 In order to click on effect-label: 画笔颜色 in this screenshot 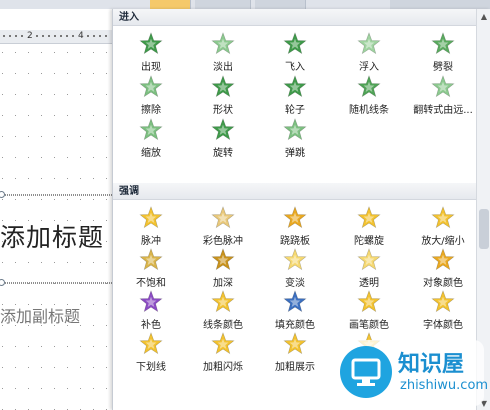, I will do `click(369, 324)`.